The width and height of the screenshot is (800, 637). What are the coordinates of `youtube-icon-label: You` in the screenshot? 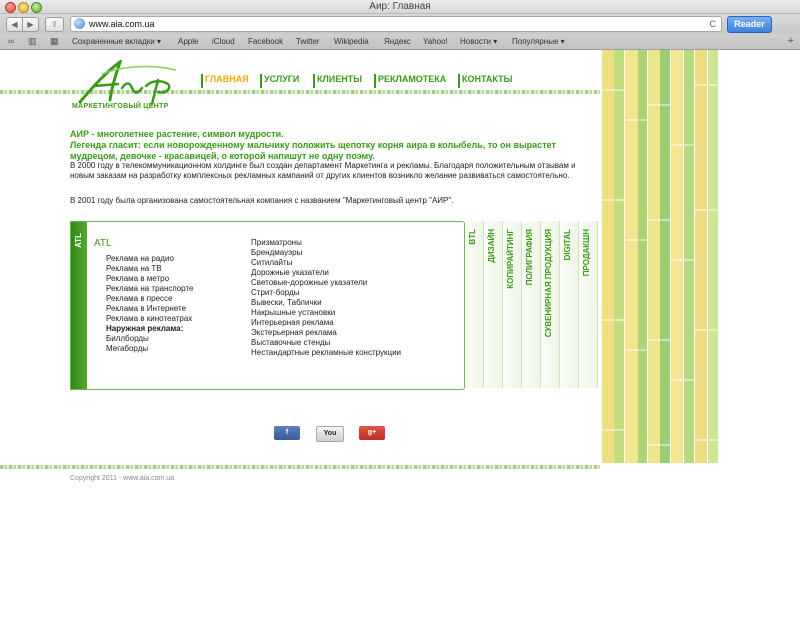 It's located at (330, 433).